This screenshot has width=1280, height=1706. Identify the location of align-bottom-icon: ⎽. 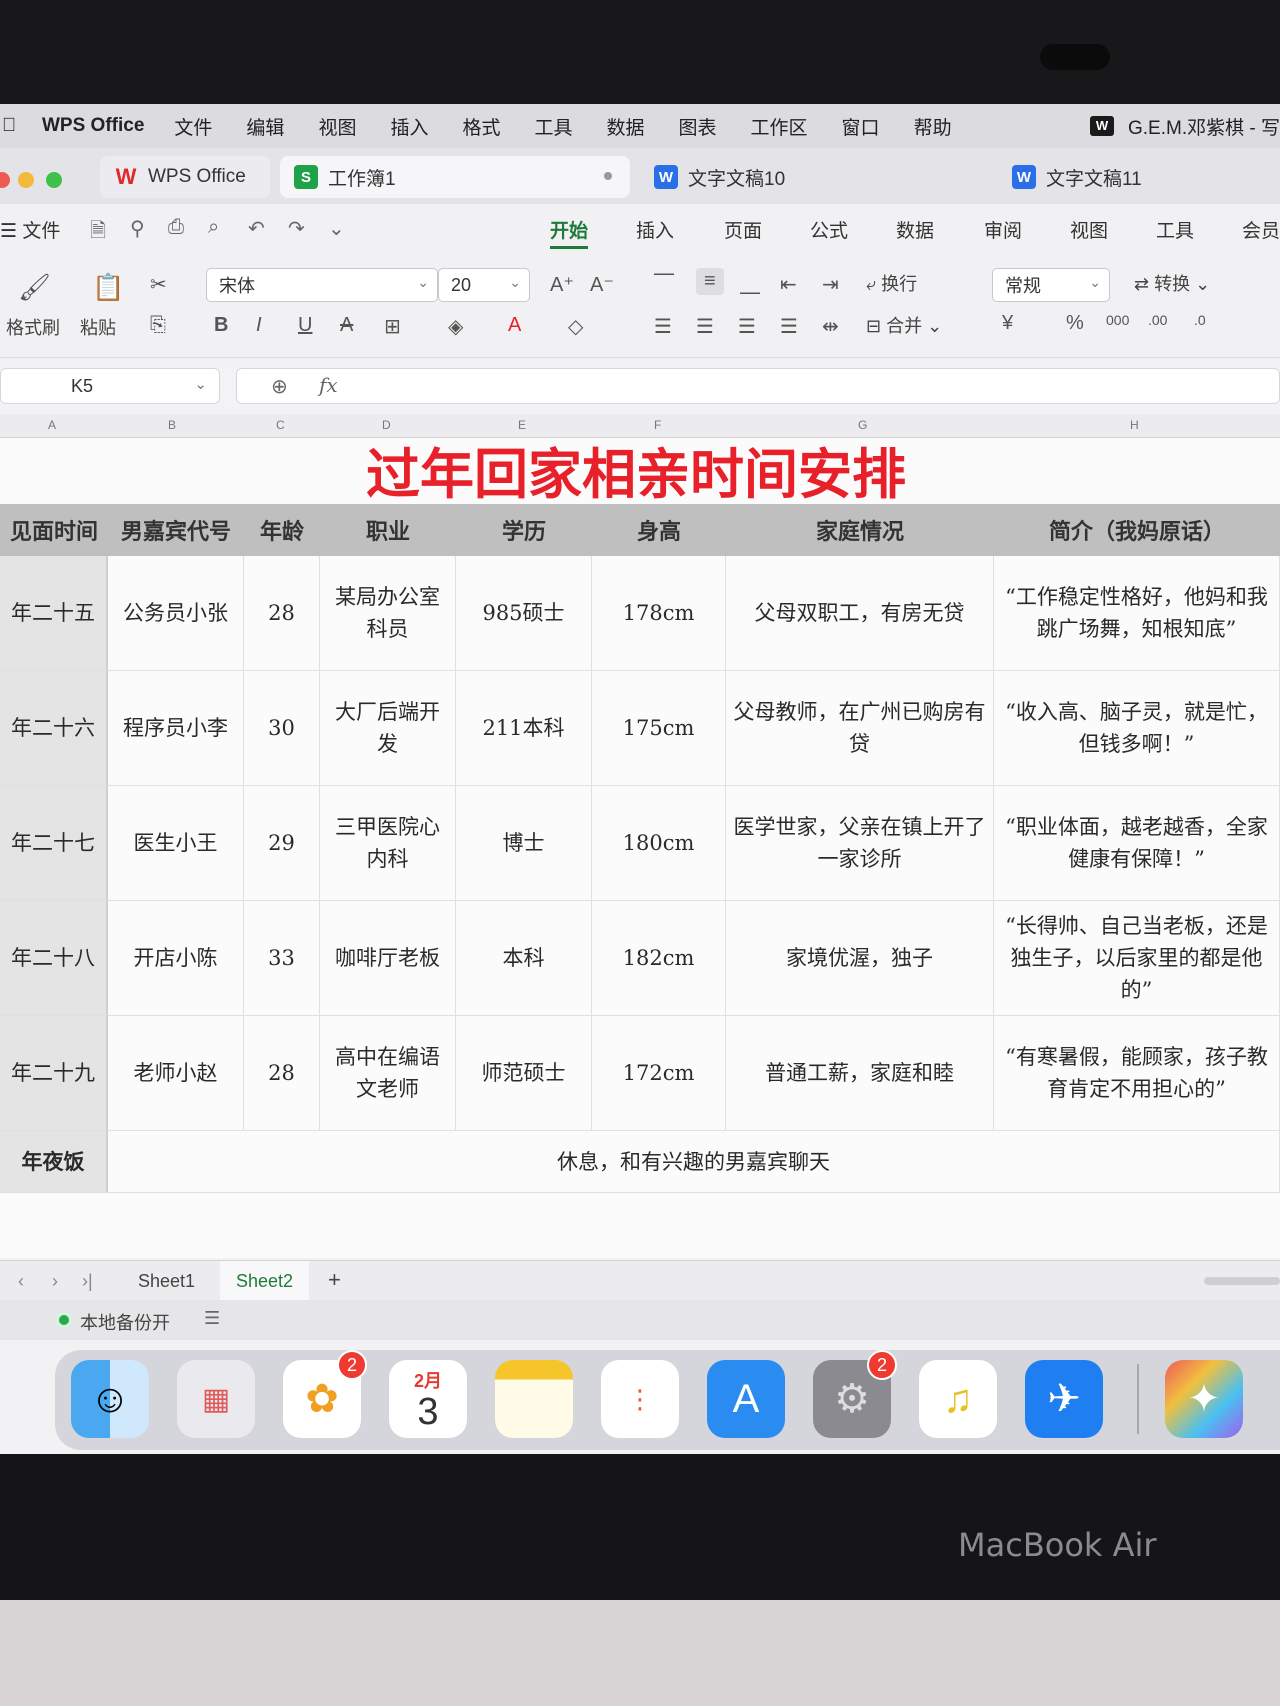
(750, 283).